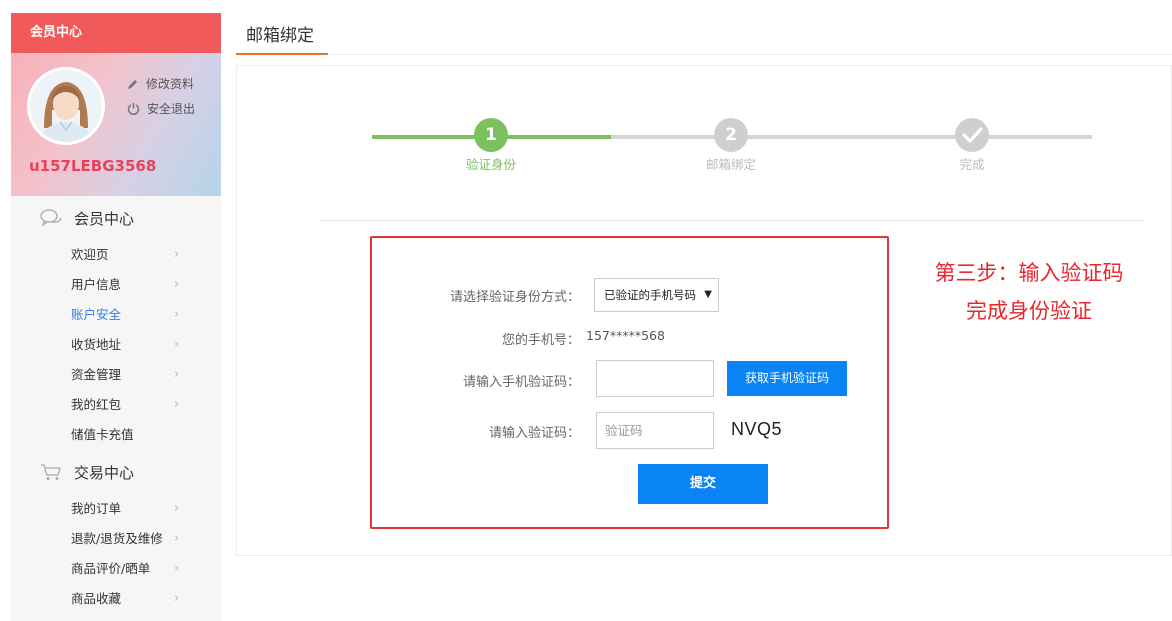 The width and height of the screenshot is (1172, 621). What do you see at coordinates (104, 218) in the screenshot?
I see `section-title: 会员中心` at bounding box center [104, 218].